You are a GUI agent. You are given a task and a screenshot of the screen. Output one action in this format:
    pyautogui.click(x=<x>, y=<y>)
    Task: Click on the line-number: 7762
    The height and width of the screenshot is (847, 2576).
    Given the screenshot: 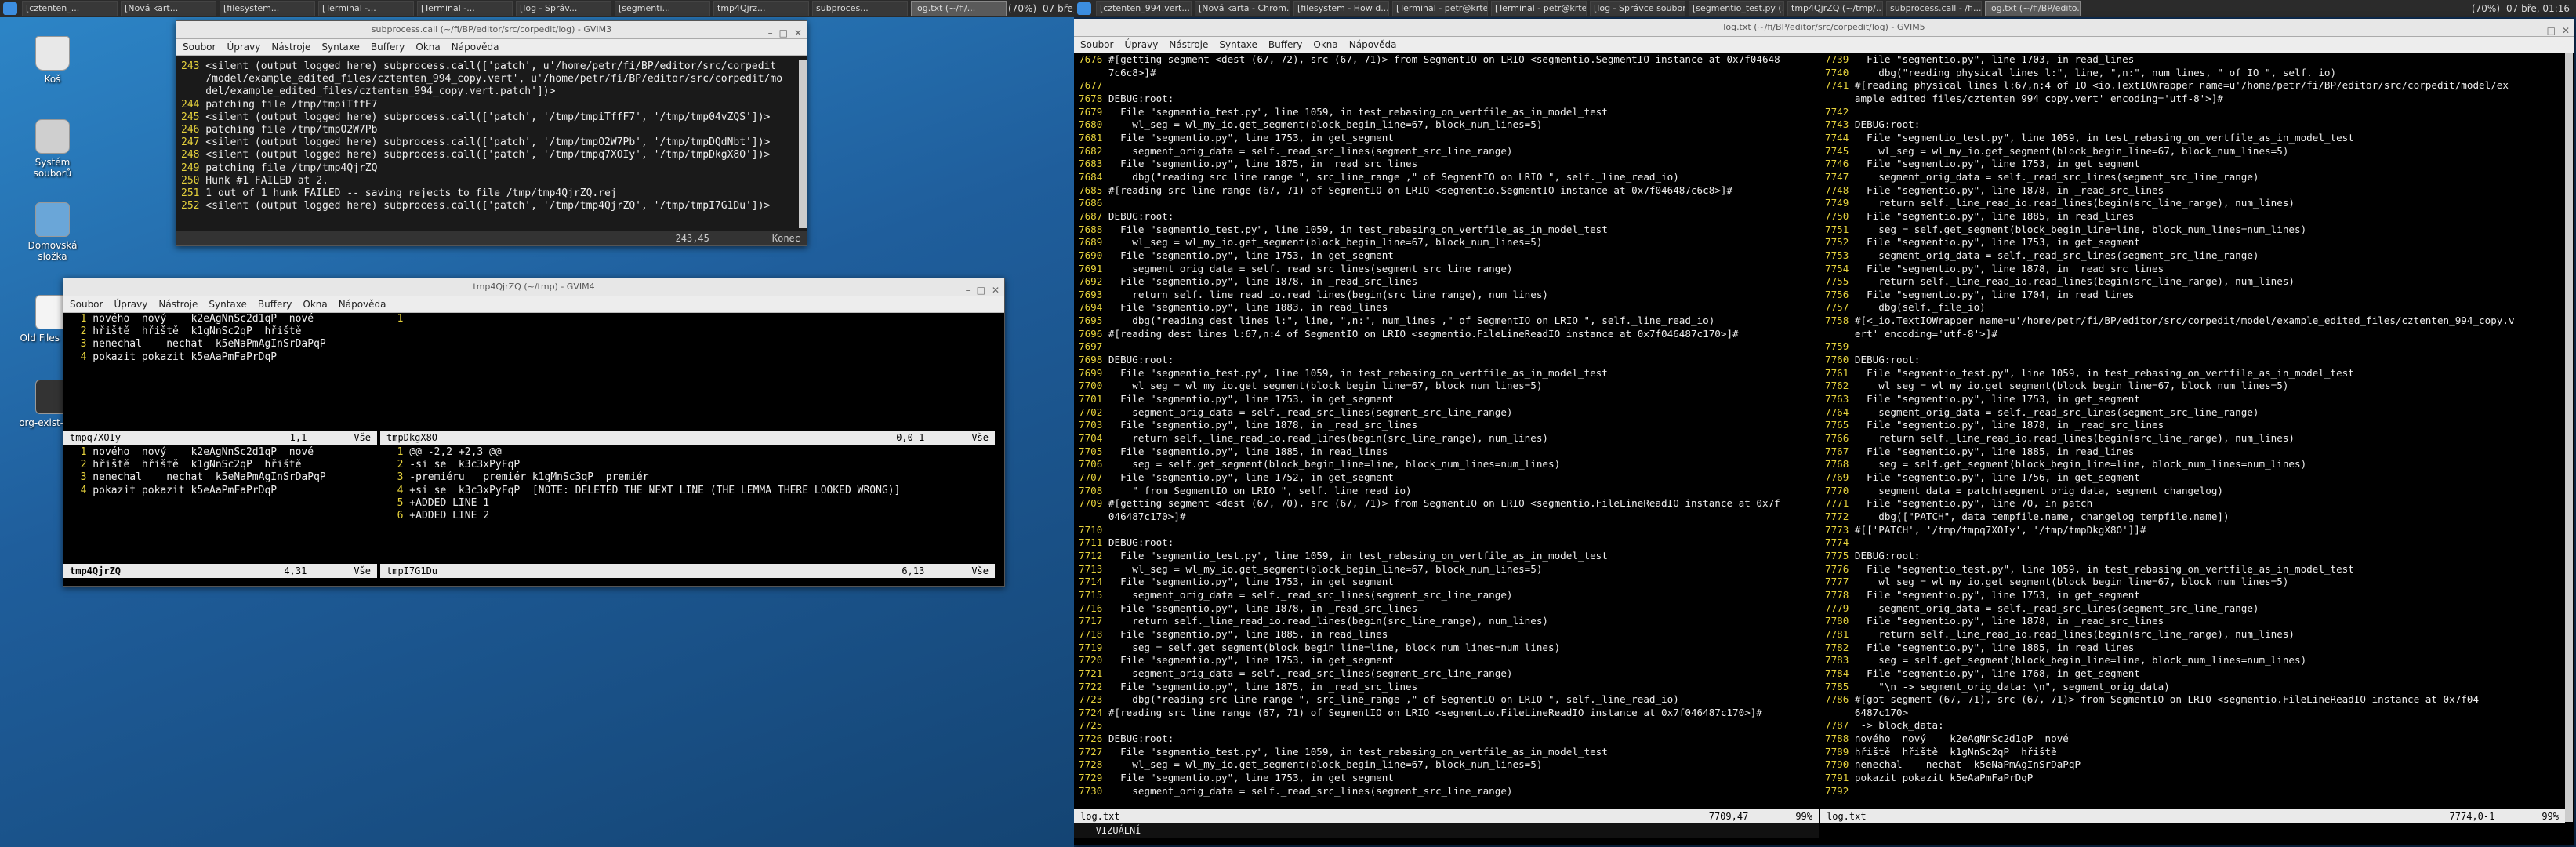 What is the action you would take?
    pyautogui.click(x=1837, y=386)
    